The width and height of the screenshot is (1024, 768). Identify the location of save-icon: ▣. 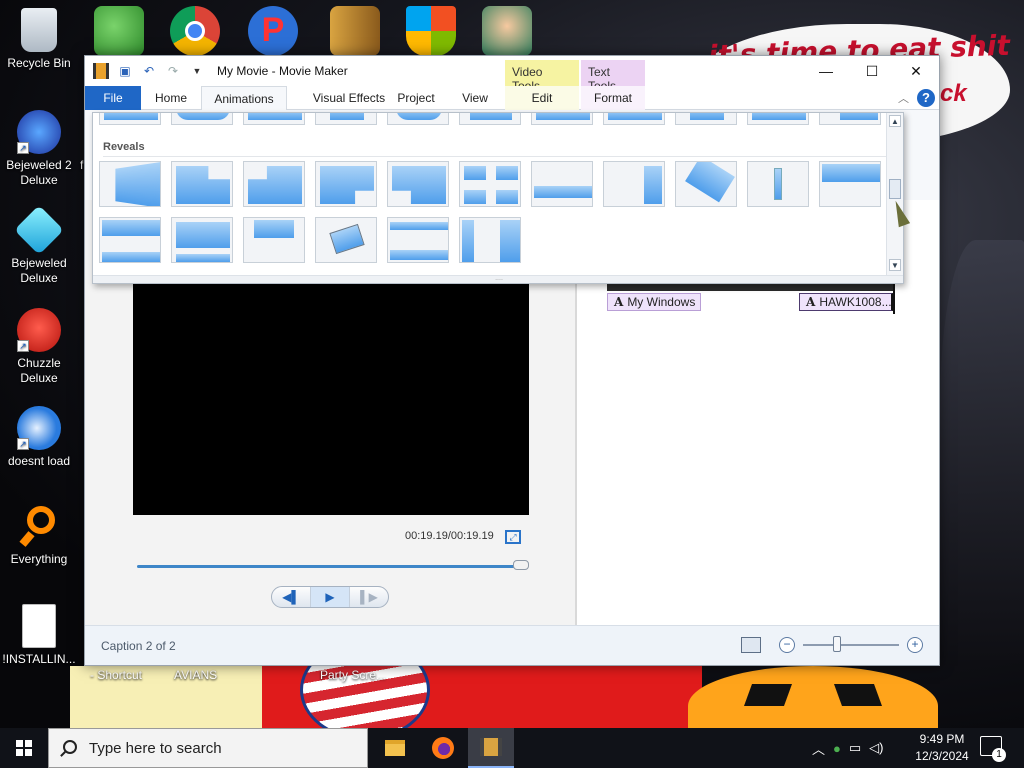
(125, 71).